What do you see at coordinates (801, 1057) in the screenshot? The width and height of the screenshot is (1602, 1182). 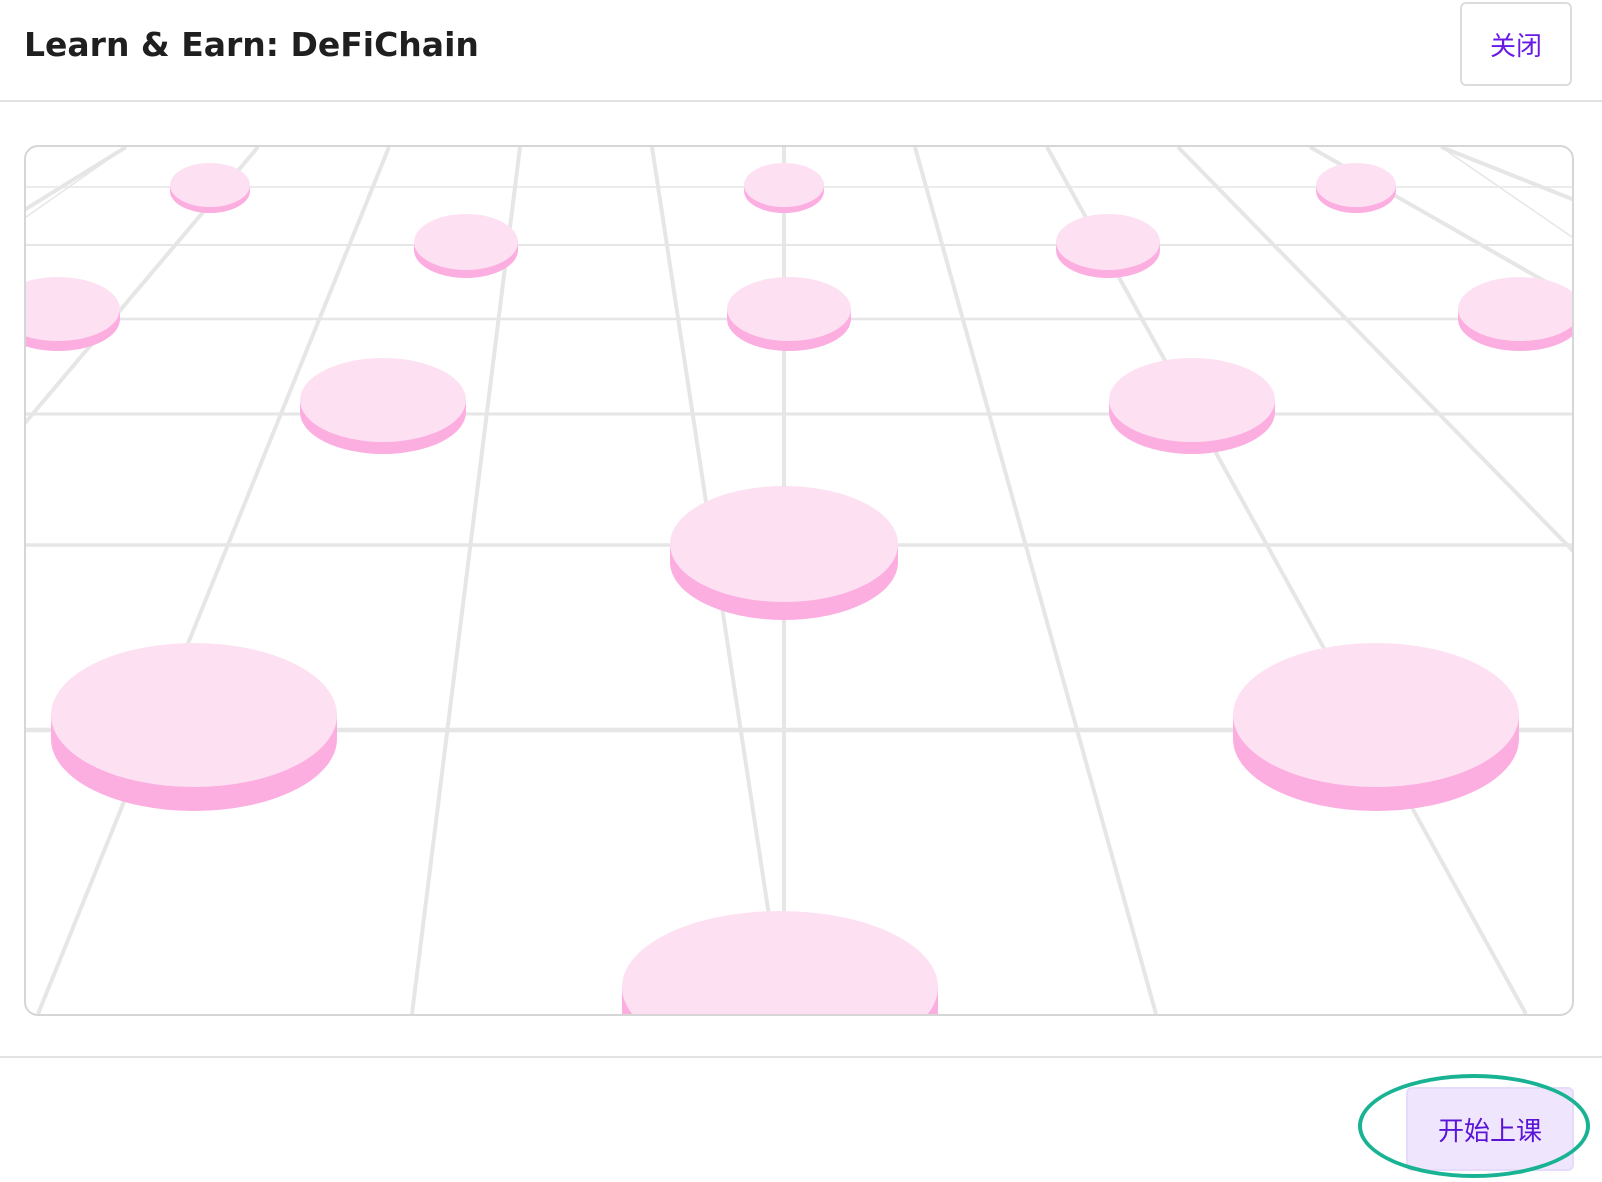 I see `footer-divider` at bounding box center [801, 1057].